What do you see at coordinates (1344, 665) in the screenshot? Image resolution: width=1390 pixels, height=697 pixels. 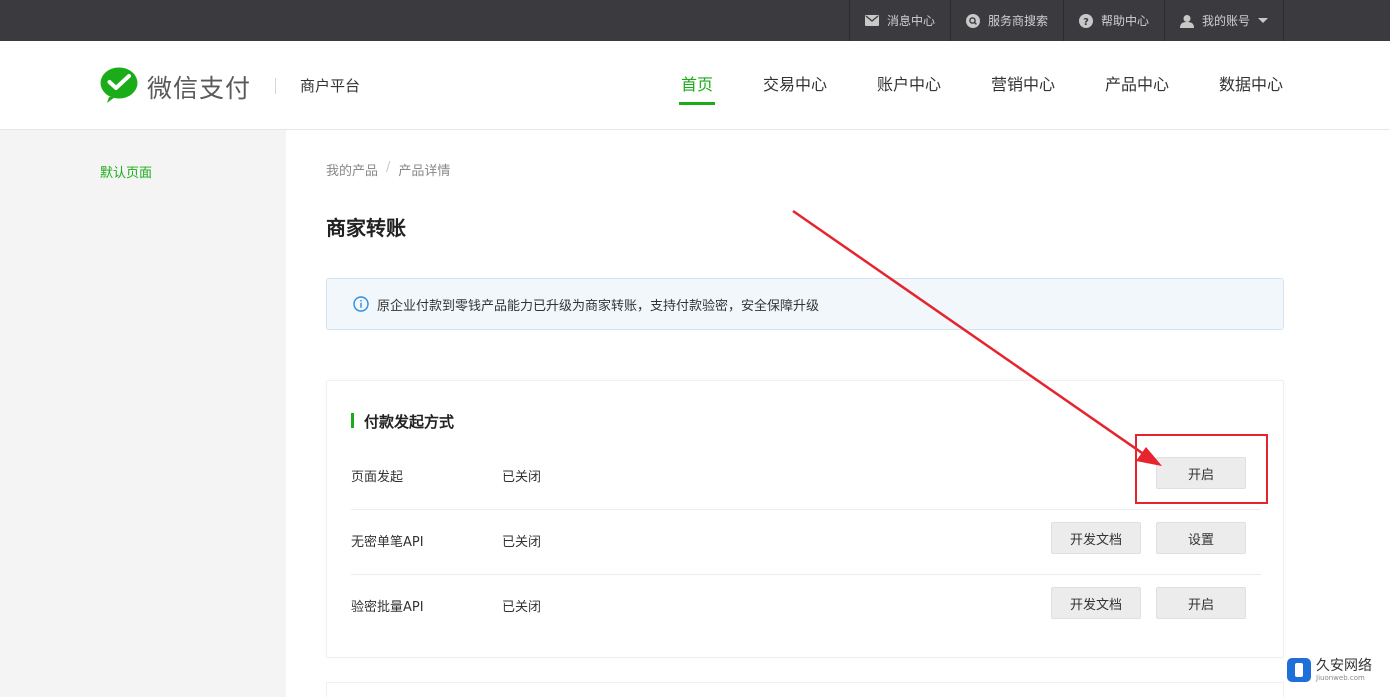 I see `watermark-text: 久安网络` at bounding box center [1344, 665].